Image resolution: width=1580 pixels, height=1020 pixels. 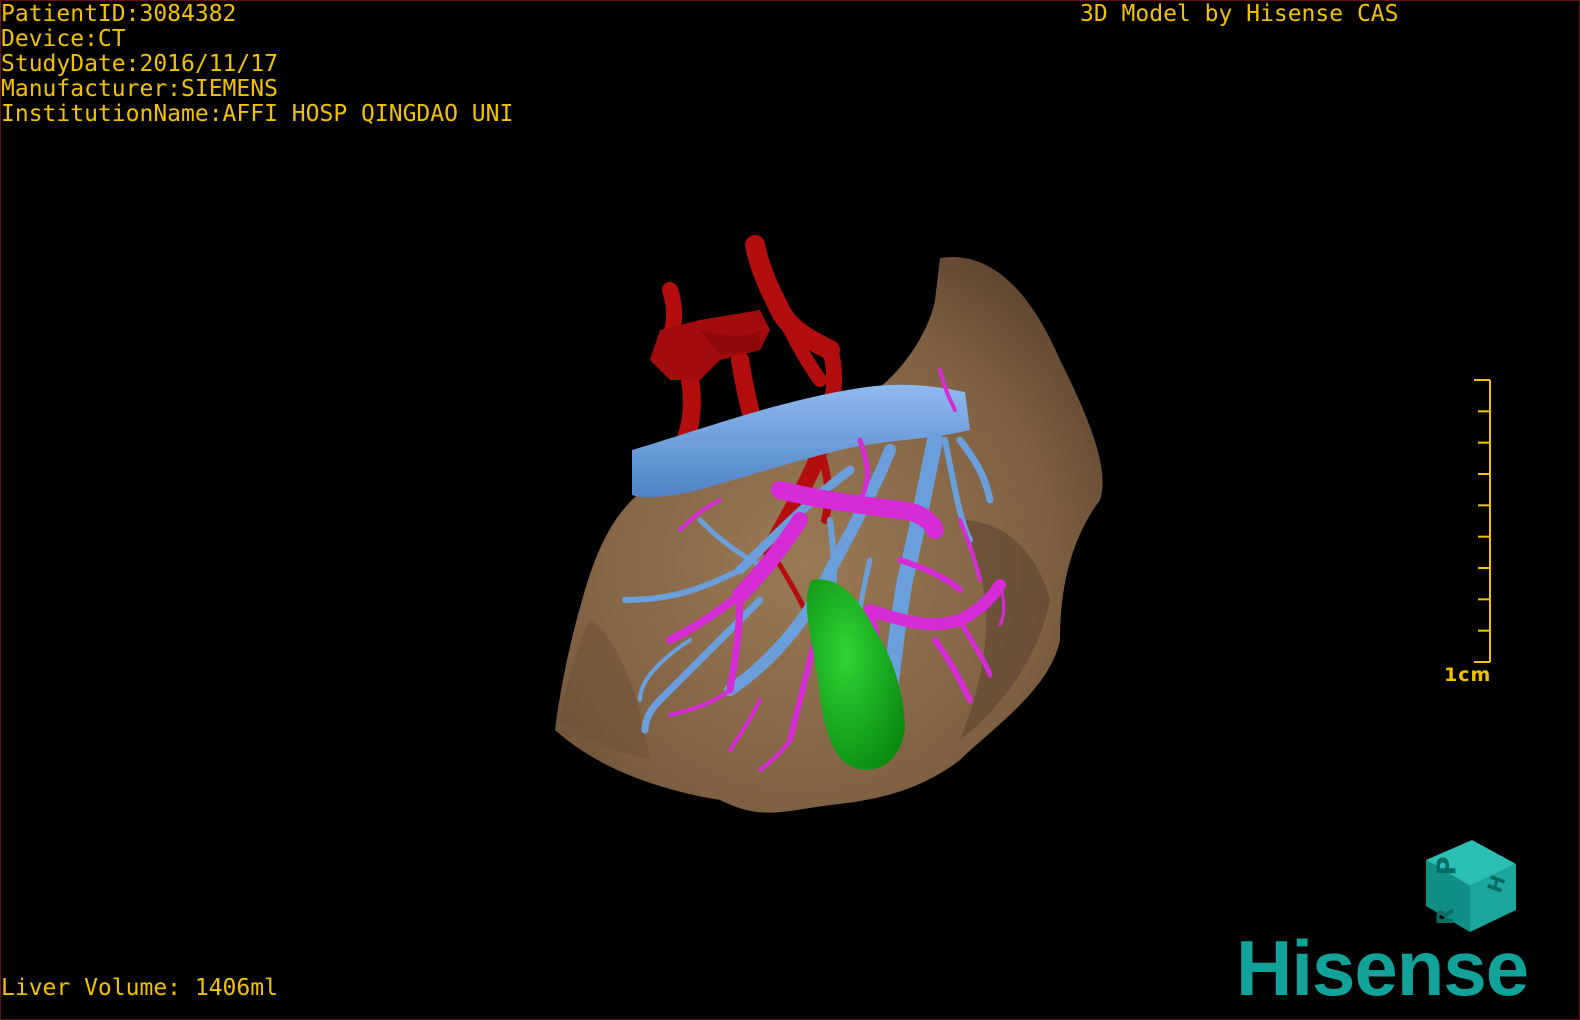 I want to click on brand-logo: Hisense, so click(x=1382, y=968).